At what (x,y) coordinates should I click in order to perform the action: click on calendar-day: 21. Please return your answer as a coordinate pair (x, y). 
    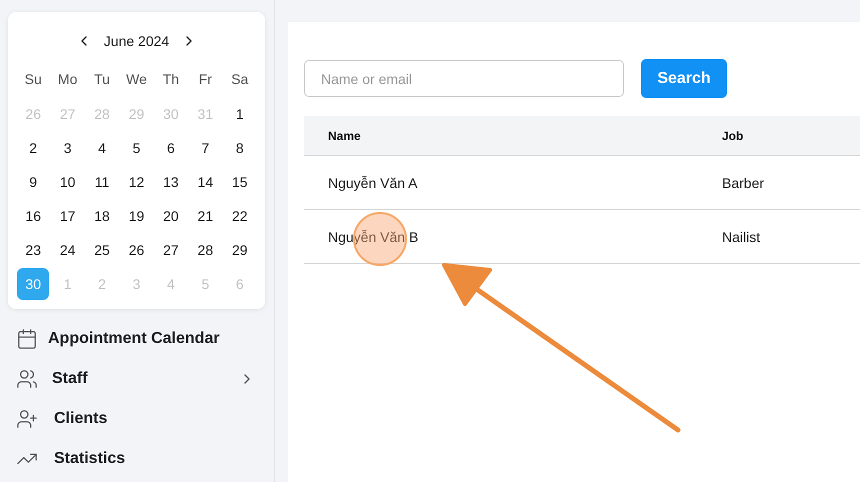
    Looking at the image, I should click on (205, 216).